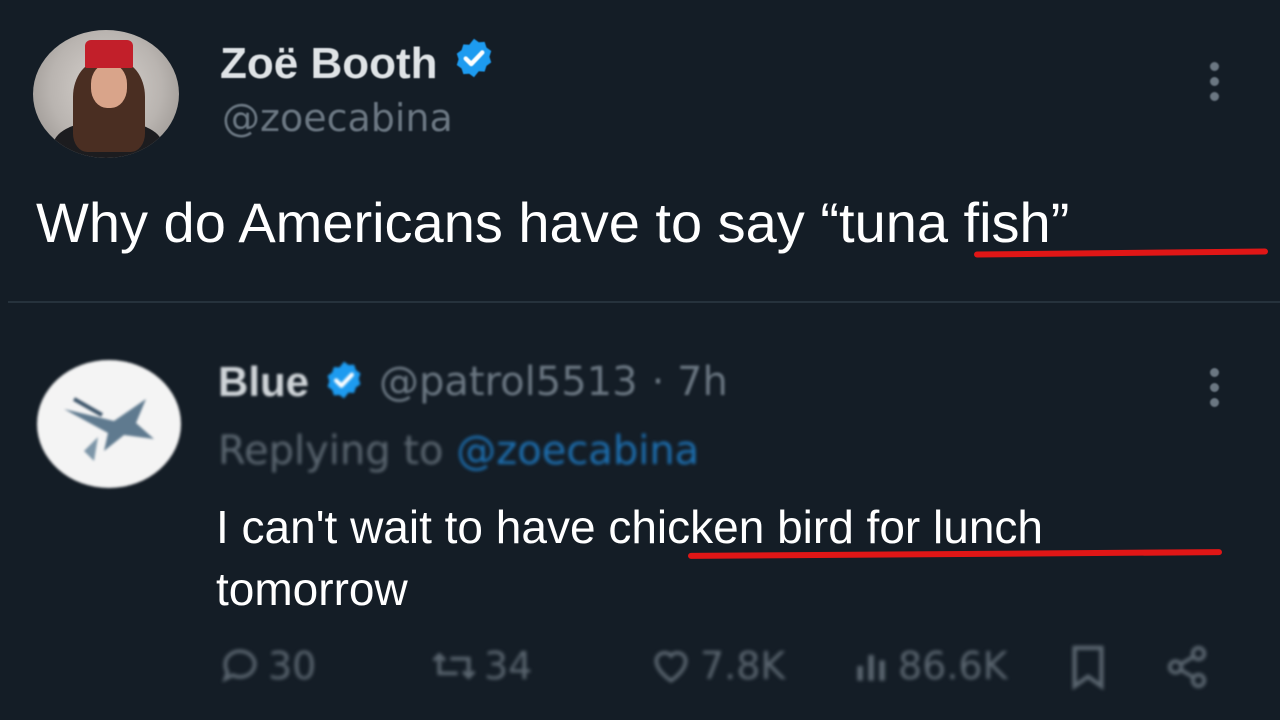  I want to click on bookmark-action, so click(1088, 667).